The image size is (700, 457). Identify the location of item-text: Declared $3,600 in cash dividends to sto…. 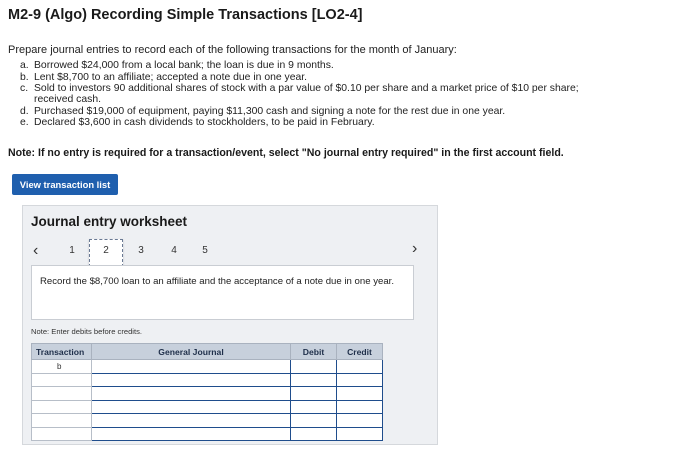
(204, 123).